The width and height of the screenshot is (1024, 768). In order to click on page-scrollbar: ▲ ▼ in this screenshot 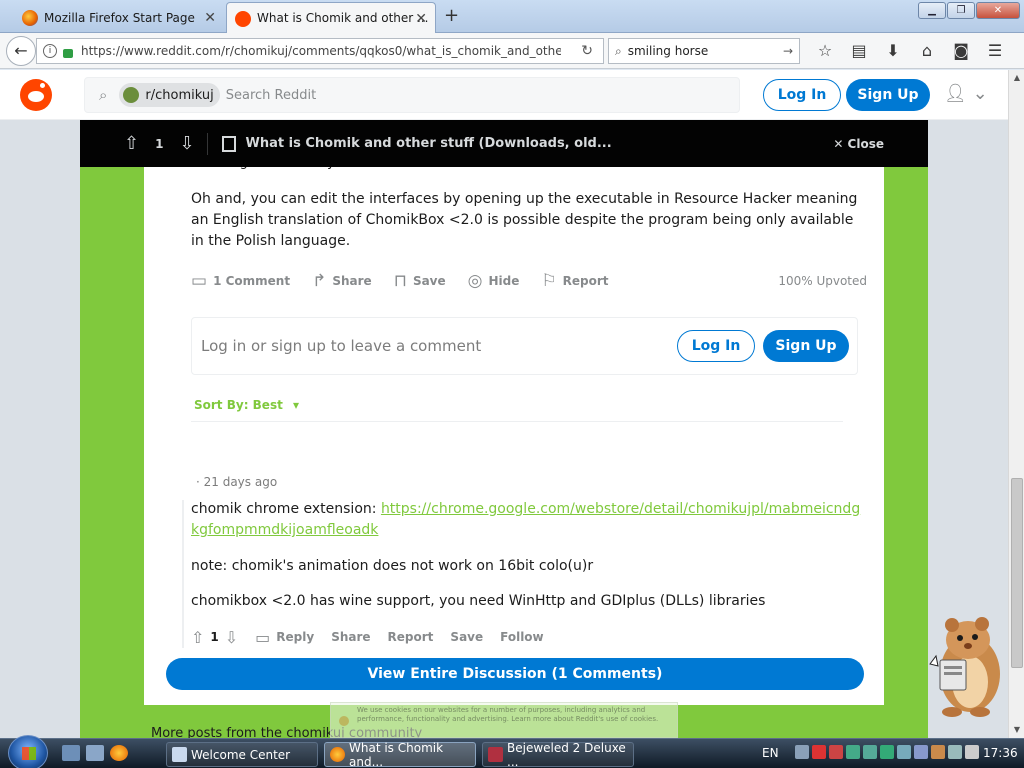, I will do `click(1016, 404)`.